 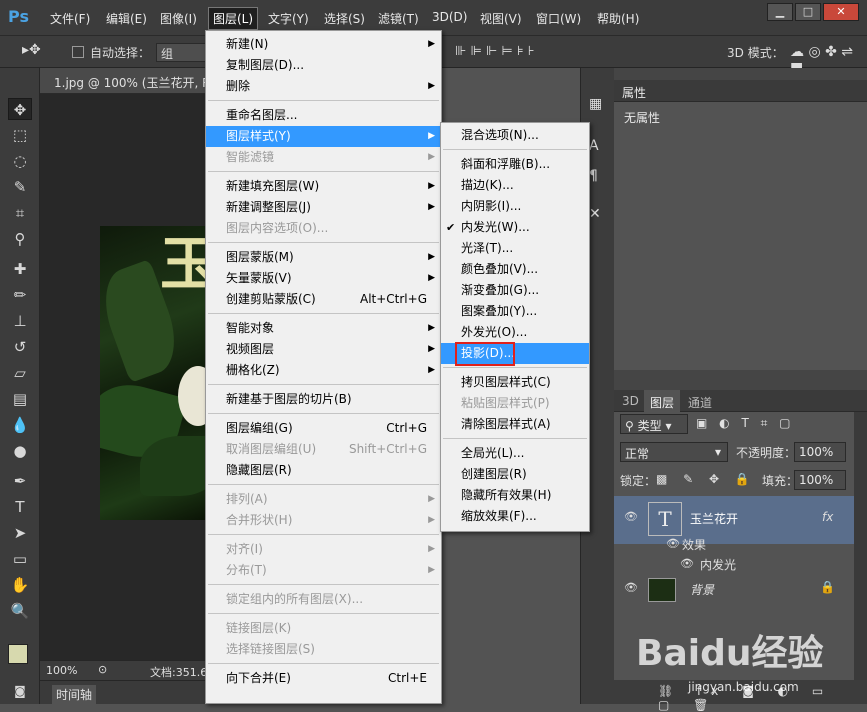 I want to click on blend-mode-dropdown: 正常 ▾, so click(x=674, y=452).